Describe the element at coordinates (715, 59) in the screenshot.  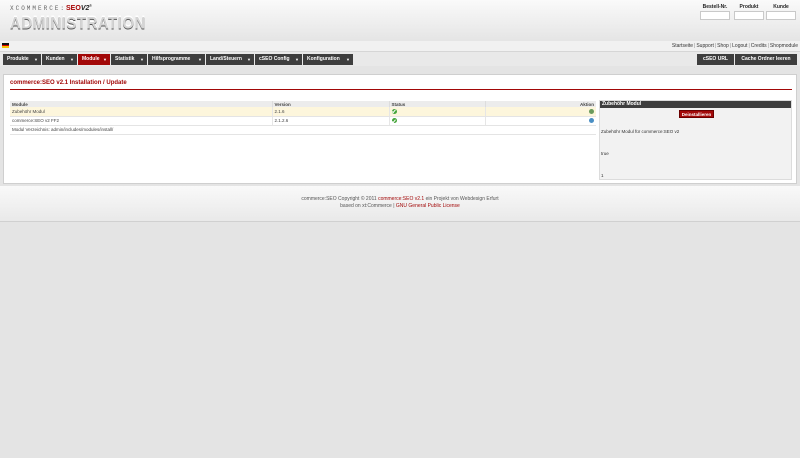
I see `cseo-url-button: cSEO URL` at that location.